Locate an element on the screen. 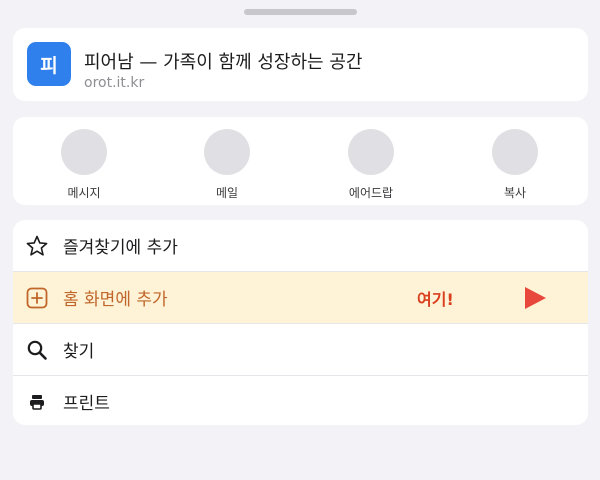 The image size is (600, 480). play-arrow-icon is located at coordinates (535, 298).